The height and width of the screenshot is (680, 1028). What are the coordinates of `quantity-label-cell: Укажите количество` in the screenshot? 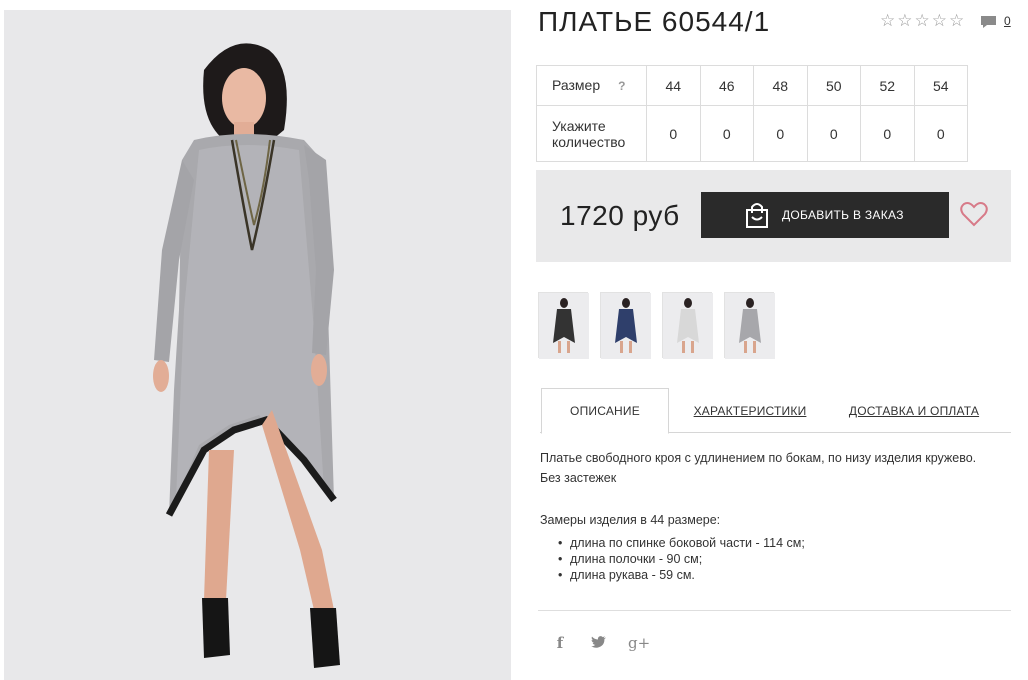 It's located at (591, 133).